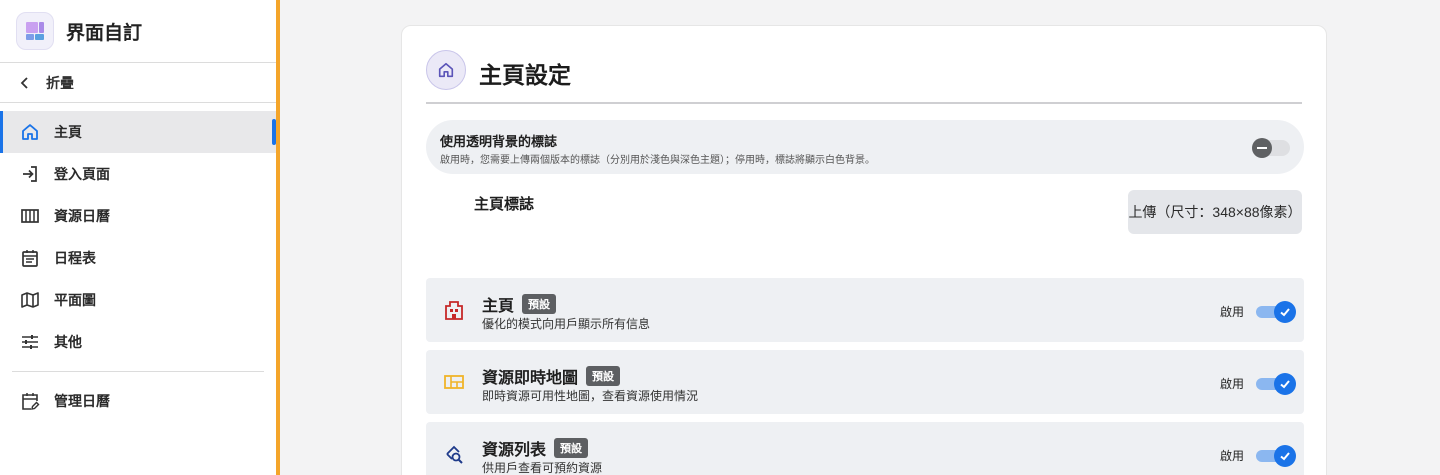 Image resolution: width=1440 pixels, height=475 pixels. I want to click on toggle-off-knob, so click(1262, 148).